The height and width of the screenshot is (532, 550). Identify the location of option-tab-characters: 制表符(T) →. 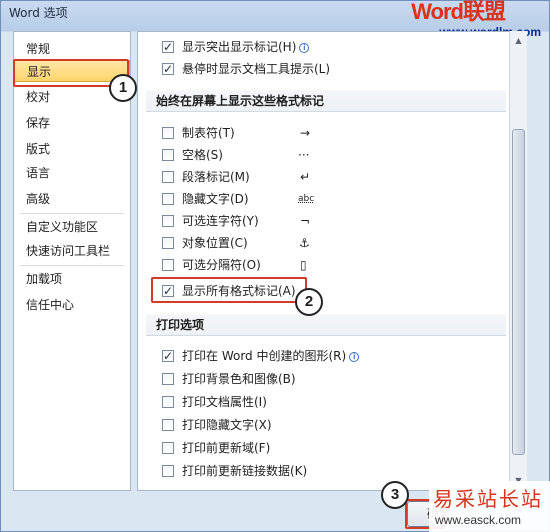
(323, 133).